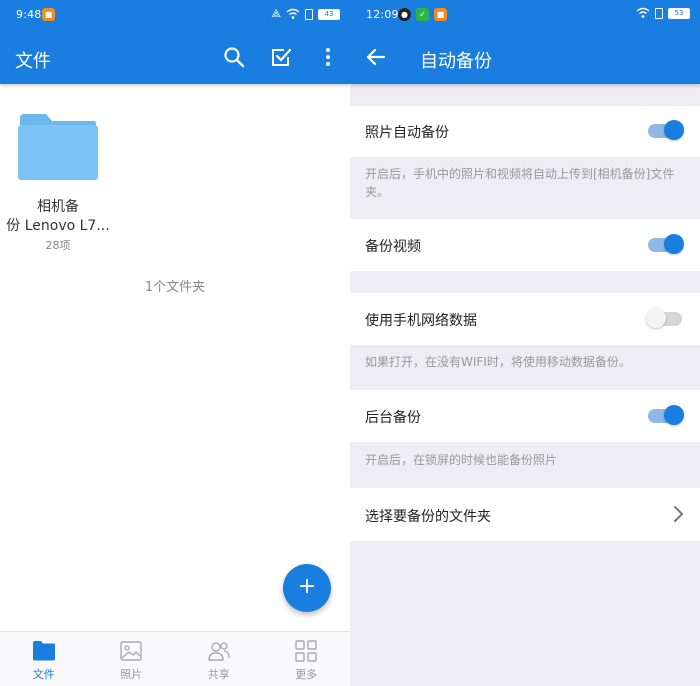  I want to click on video-backup-label: 备份视频, so click(393, 247).